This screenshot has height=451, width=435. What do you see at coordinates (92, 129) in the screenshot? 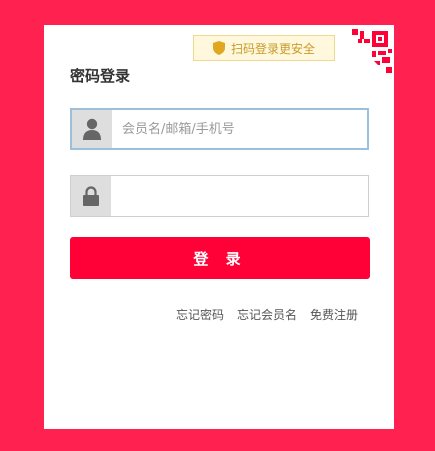
I see `user-icon` at bounding box center [92, 129].